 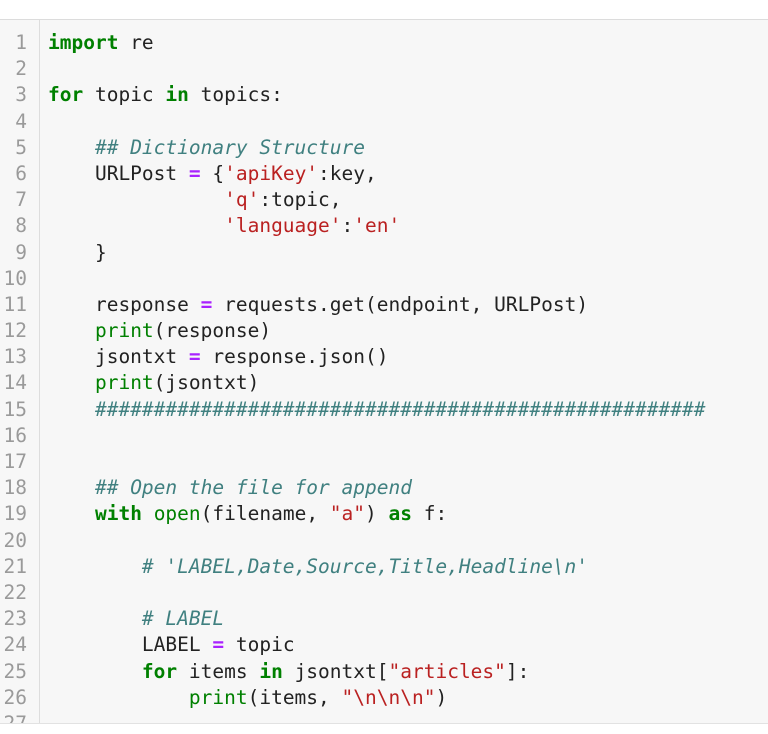 I want to click on line-number: 22, so click(x=15, y=592).